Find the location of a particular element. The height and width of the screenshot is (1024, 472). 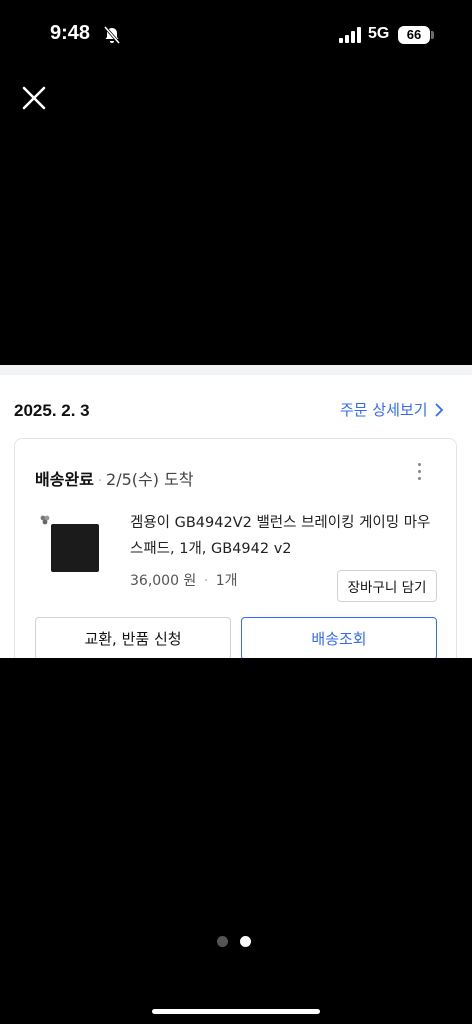

arrival-date: 2/5(수) 도착 is located at coordinates (150, 479).